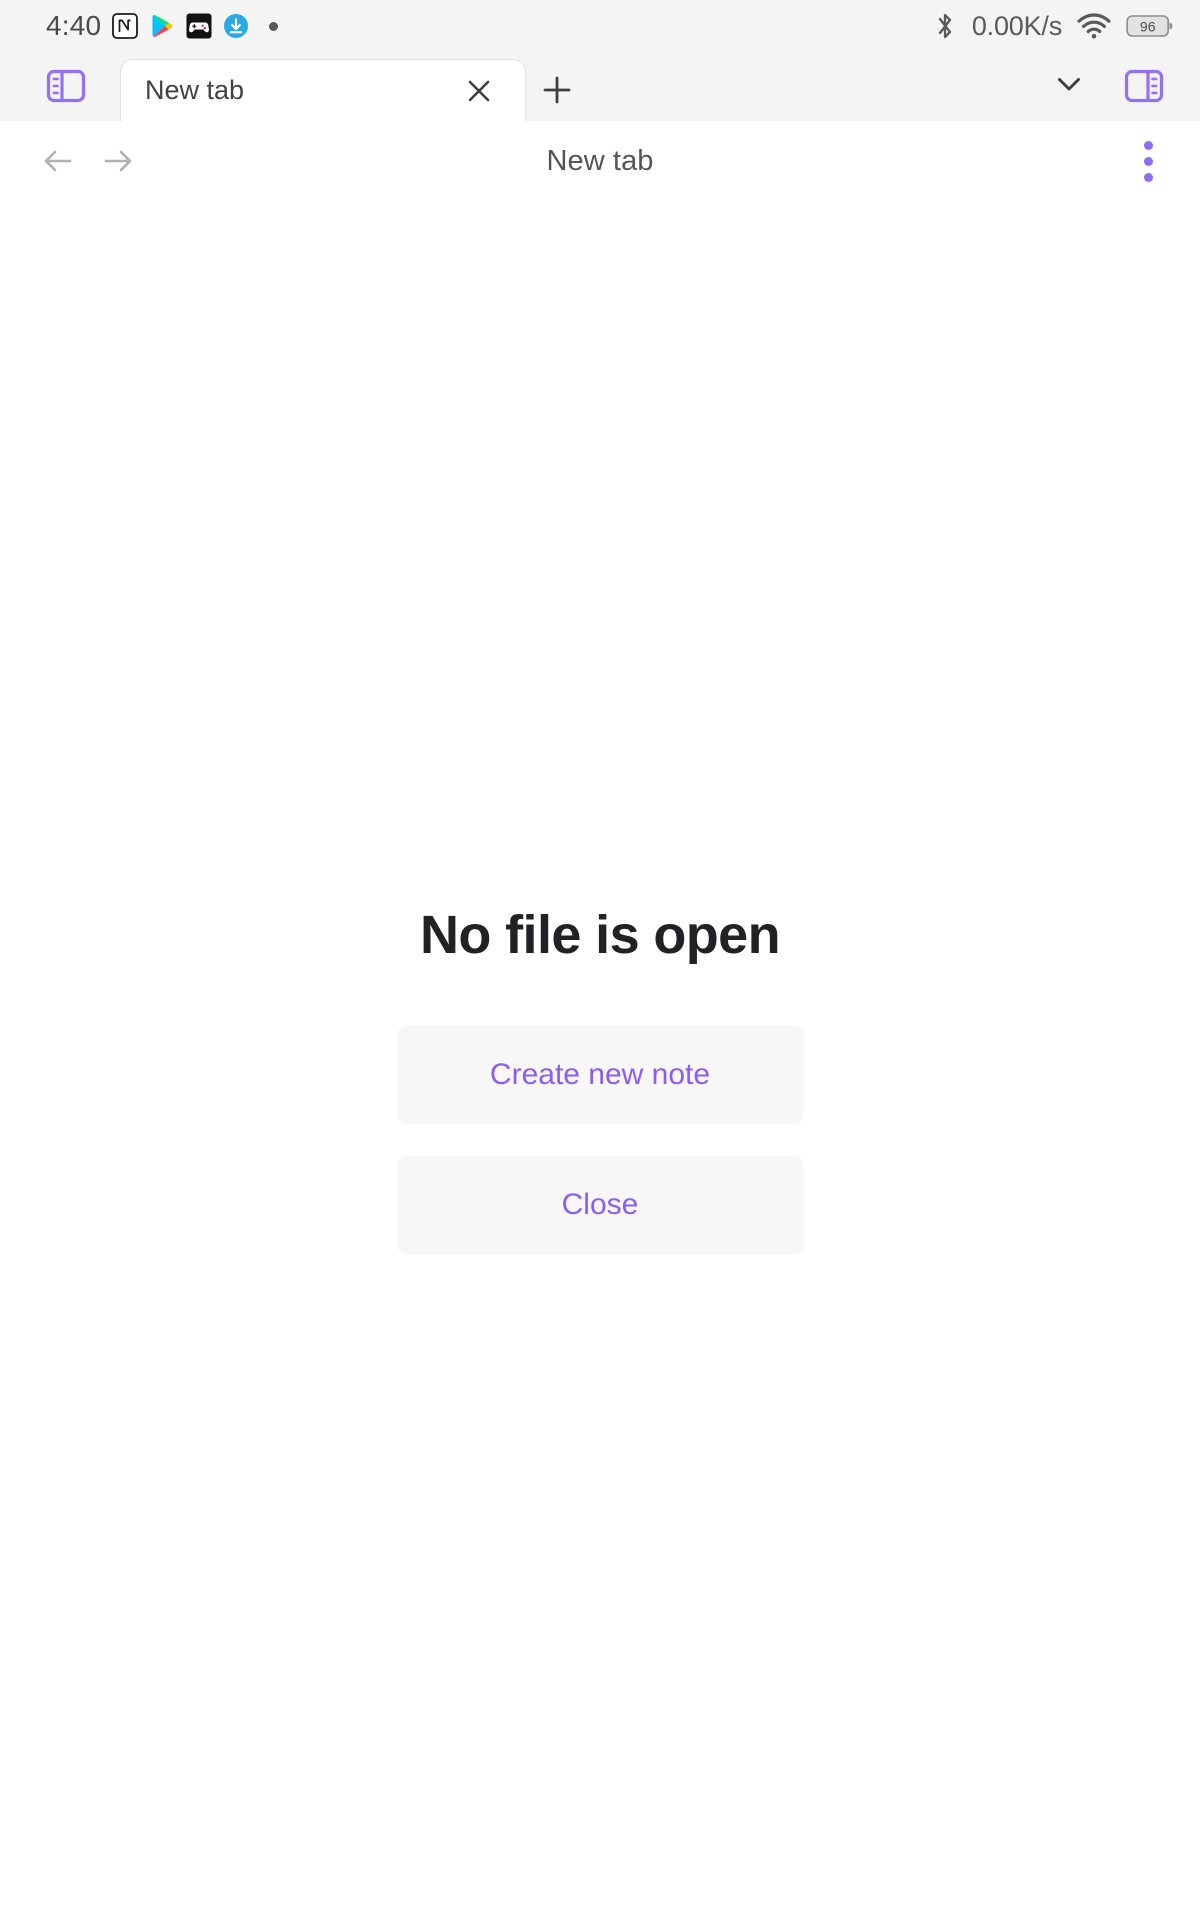 The image size is (1200, 1920). I want to click on arrow-left-icon, so click(58, 161).